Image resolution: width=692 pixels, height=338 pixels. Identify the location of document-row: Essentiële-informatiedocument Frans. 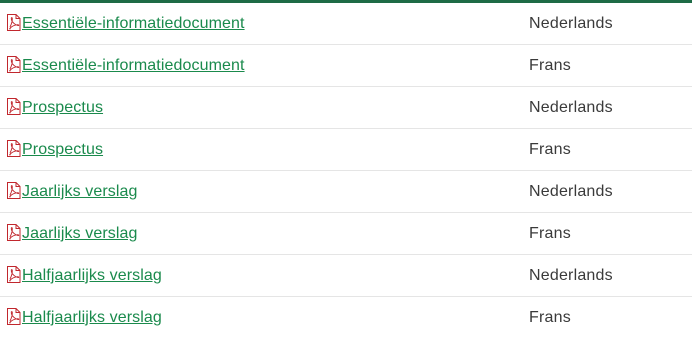
(346, 65).